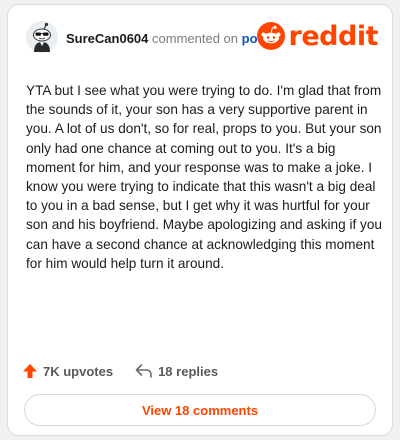 Image resolution: width=400 pixels, height=440 pixels. What do you see at coordinates (333, 36) in the screenshot?
I see `reddit-wordmark: reddit` at bounding box center [333, 36].